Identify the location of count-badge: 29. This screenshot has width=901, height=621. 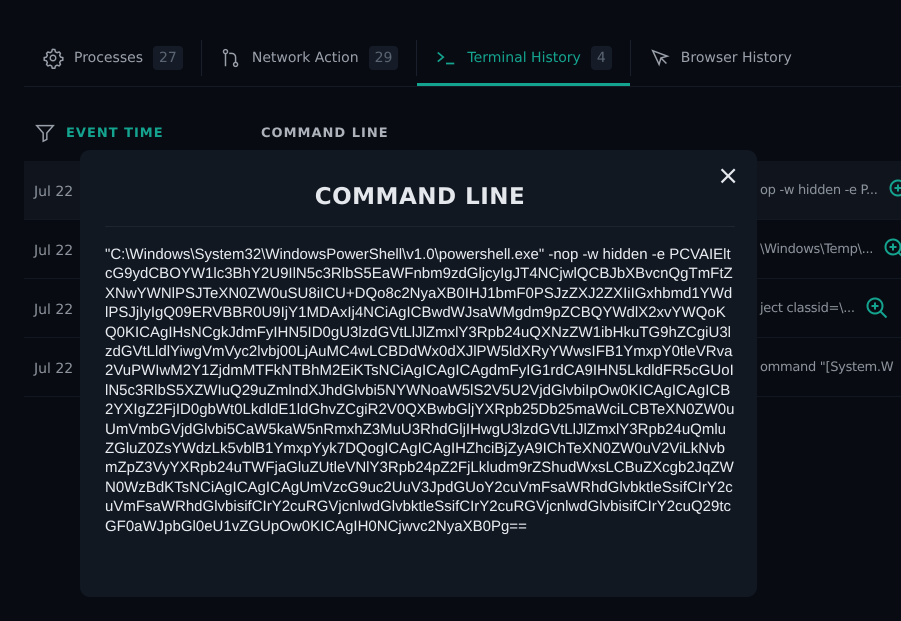
(383, 58).